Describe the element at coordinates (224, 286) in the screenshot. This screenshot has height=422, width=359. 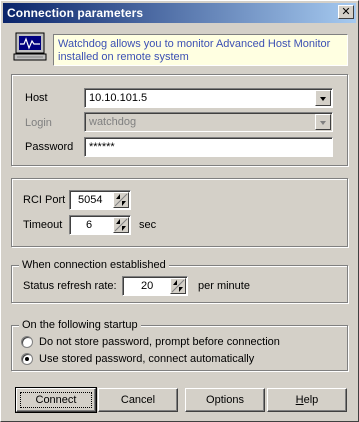
I see `refresh-rate-unit: per minute` at that location.